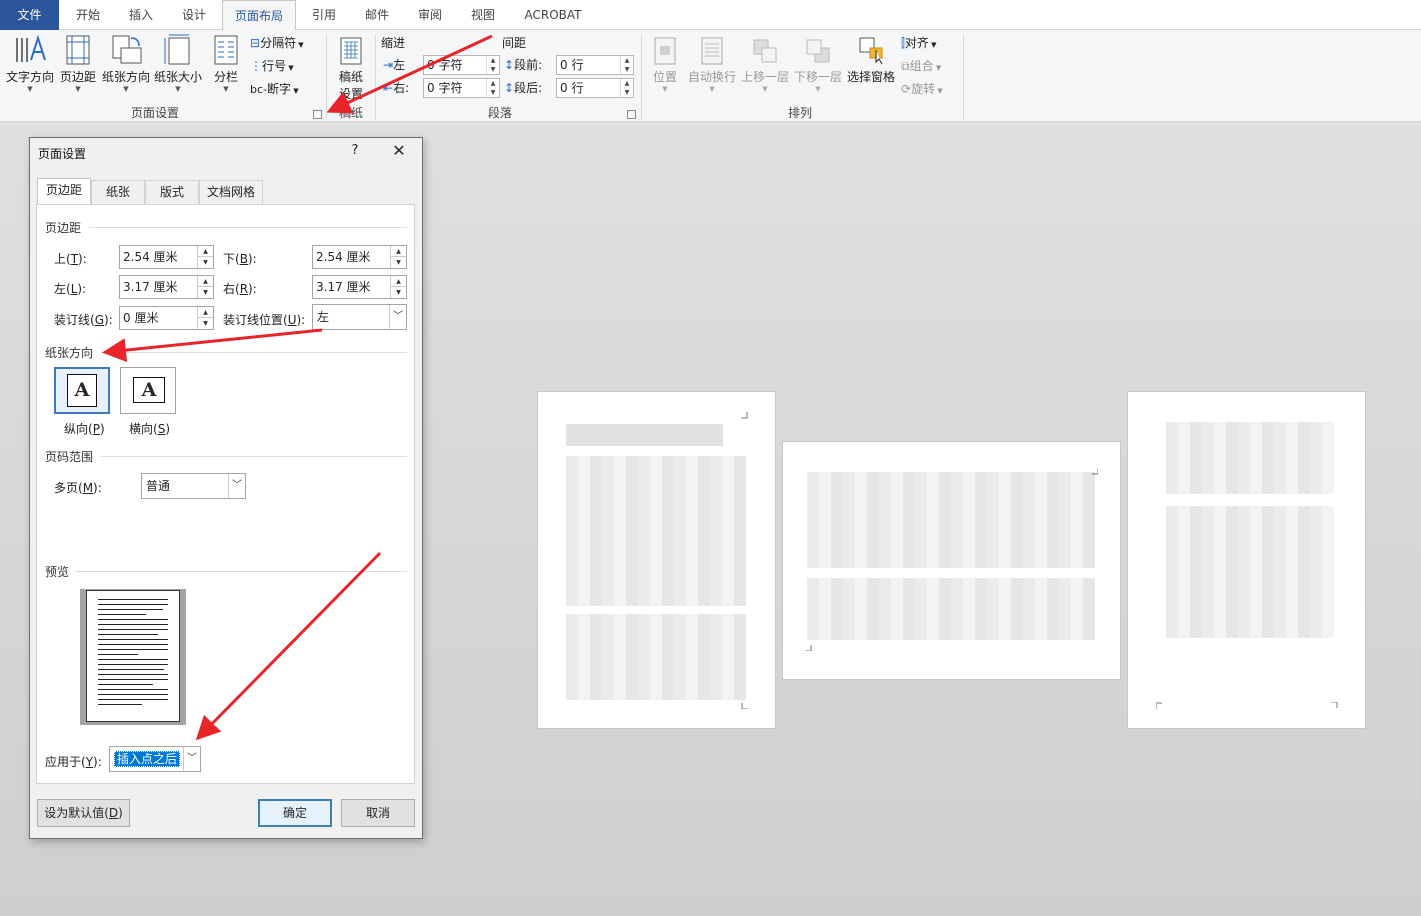  Describe the element at coordinates (388, 65) in the screenshot. I see `indent-left-icon: ⇥` at that location.